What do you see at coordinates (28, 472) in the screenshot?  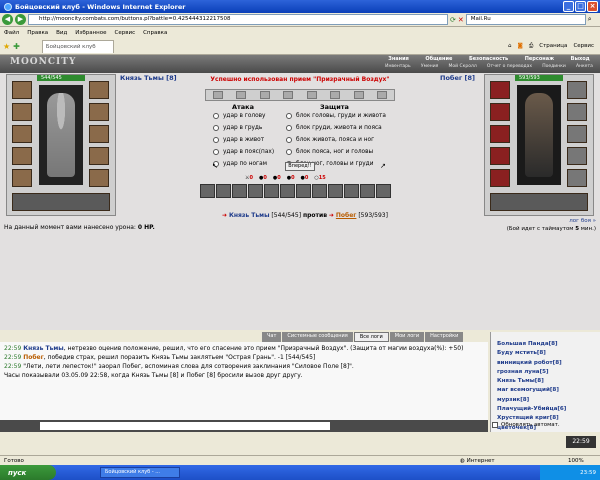 I see `start-button: пуск` at bounding box center [28, 472].